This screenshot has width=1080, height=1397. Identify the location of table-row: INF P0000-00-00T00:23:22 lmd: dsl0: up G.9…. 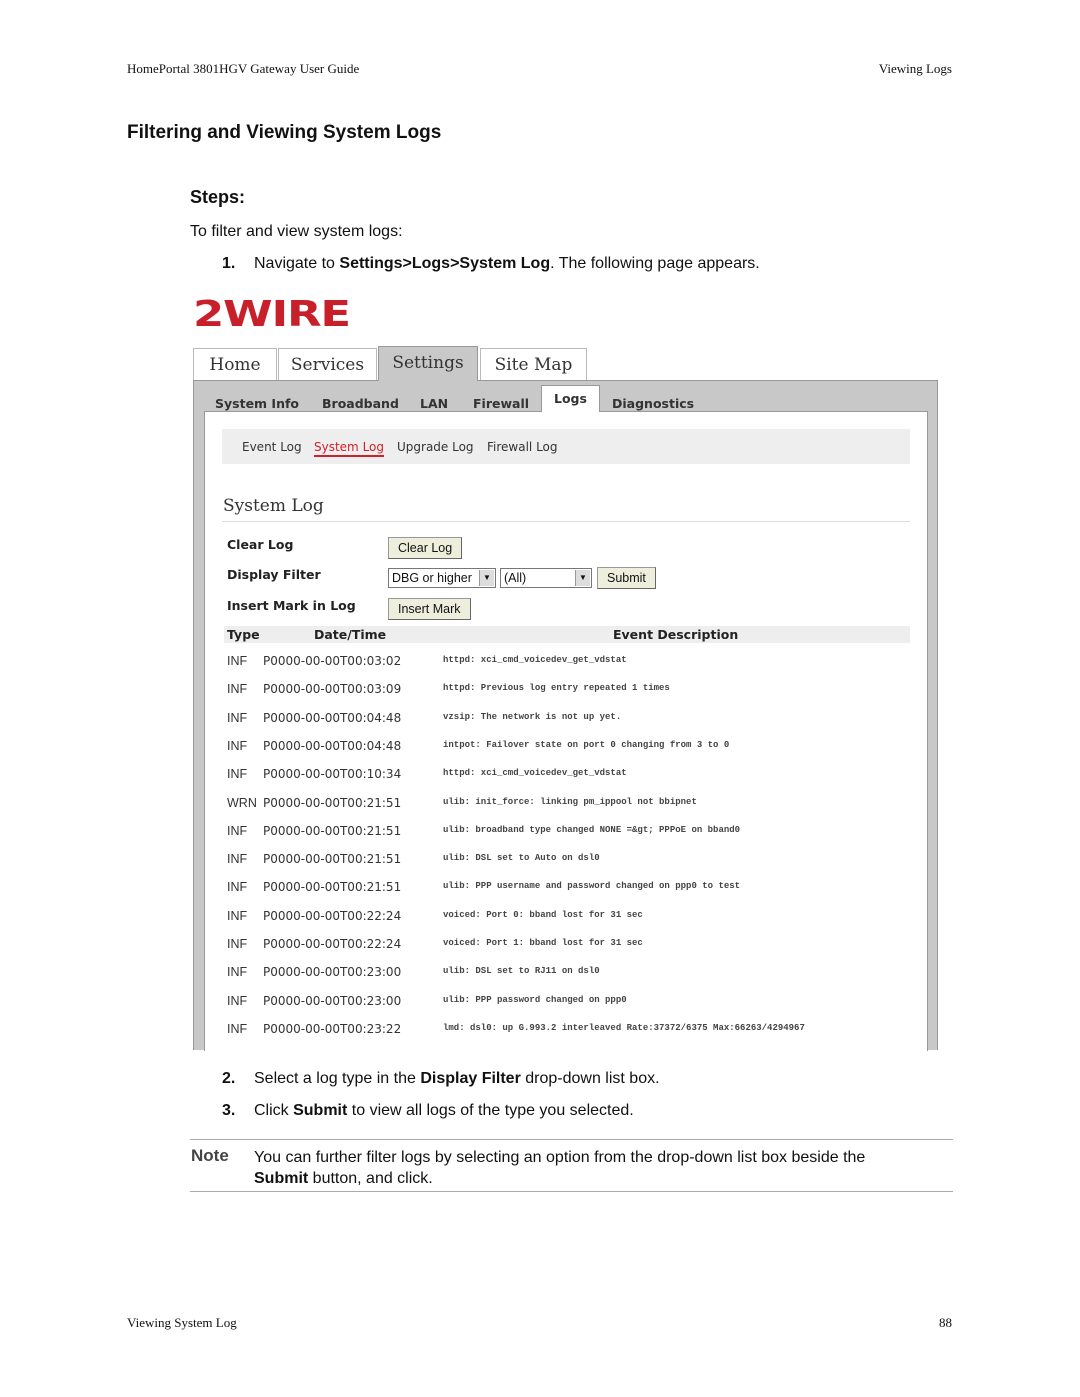
(565, 1032).